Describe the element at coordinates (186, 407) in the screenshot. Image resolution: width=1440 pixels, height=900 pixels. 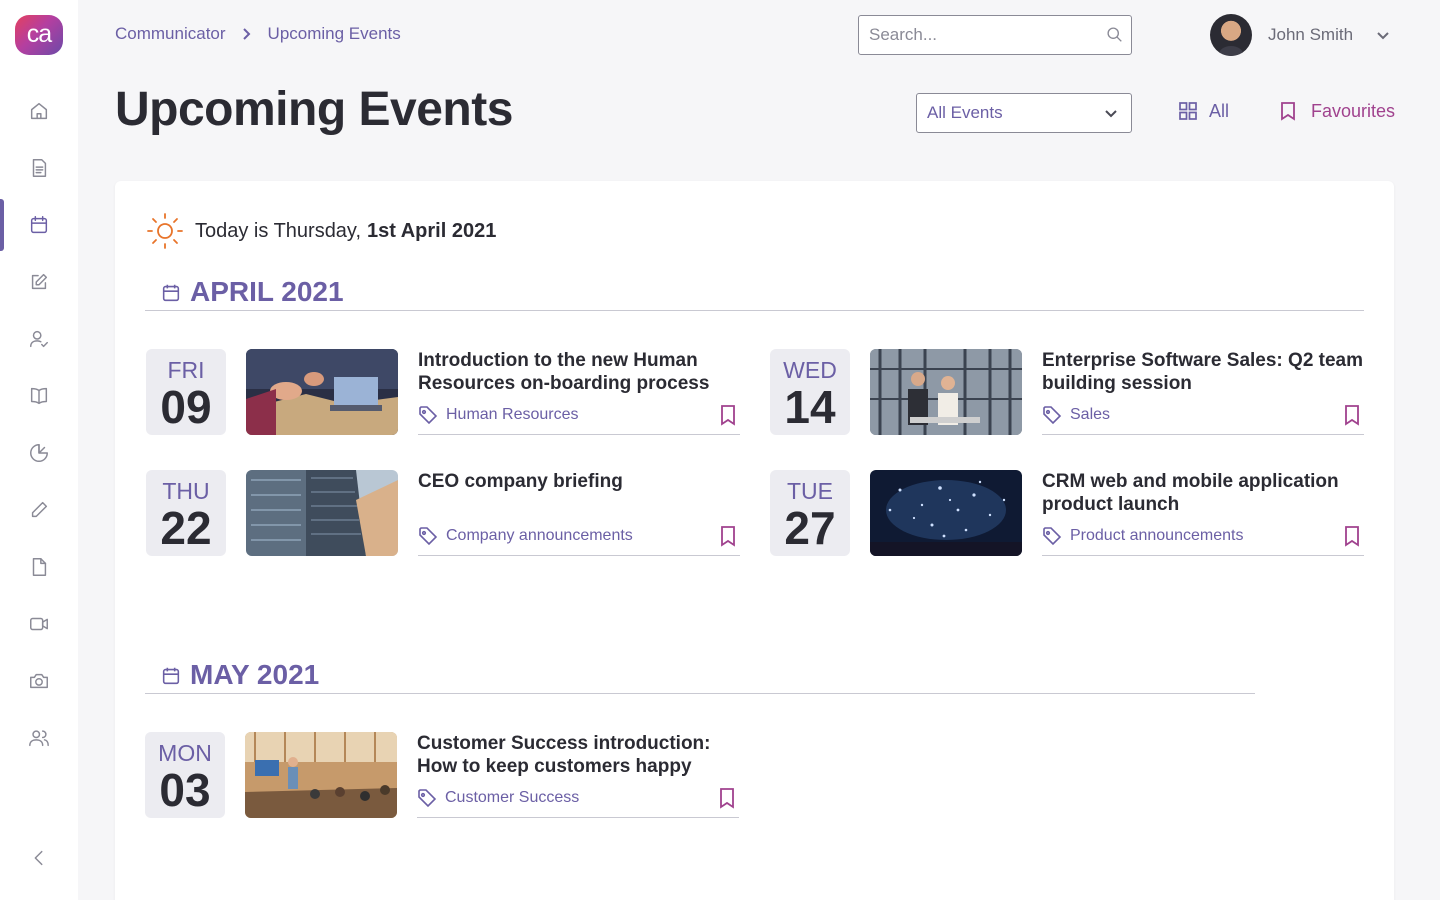
I see `event-day: 09` at that location.